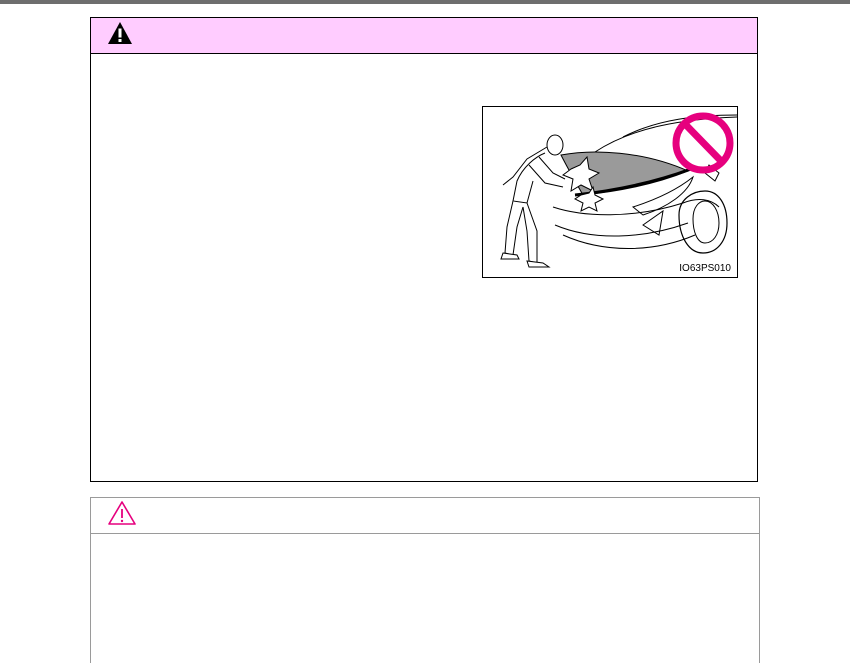  What do you see at coordinates (425, 516) in the screenshot?
I see `notice-header` at bounding box center [425, 516].